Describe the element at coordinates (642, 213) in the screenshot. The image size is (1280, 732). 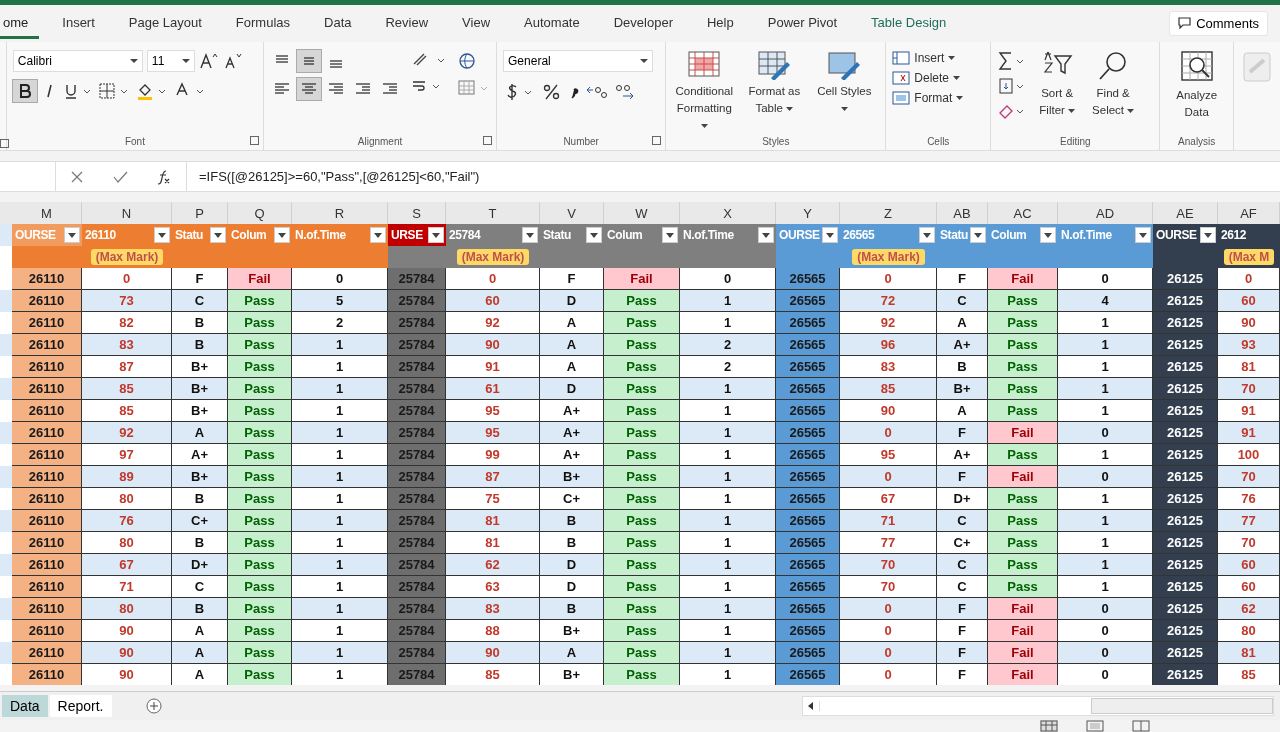
I see `column-letter: W` at that location.